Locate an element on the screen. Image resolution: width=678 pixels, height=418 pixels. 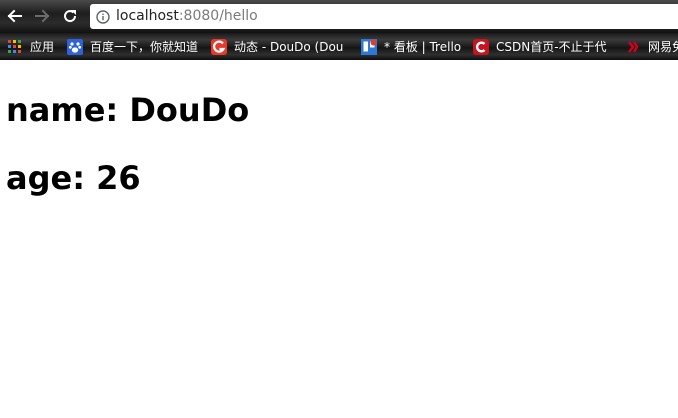
back-arrow-icon is located at coordinates (14, 16).